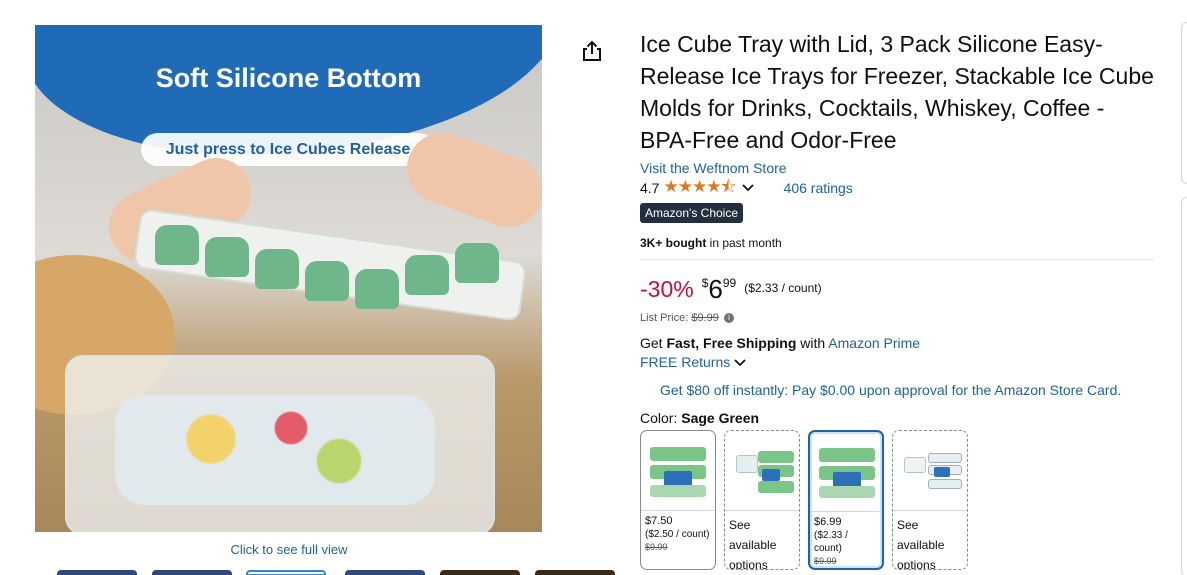 The width and height of the screenshot is (1187, 575). I want to click on info-icon: i, so click(728, 318).